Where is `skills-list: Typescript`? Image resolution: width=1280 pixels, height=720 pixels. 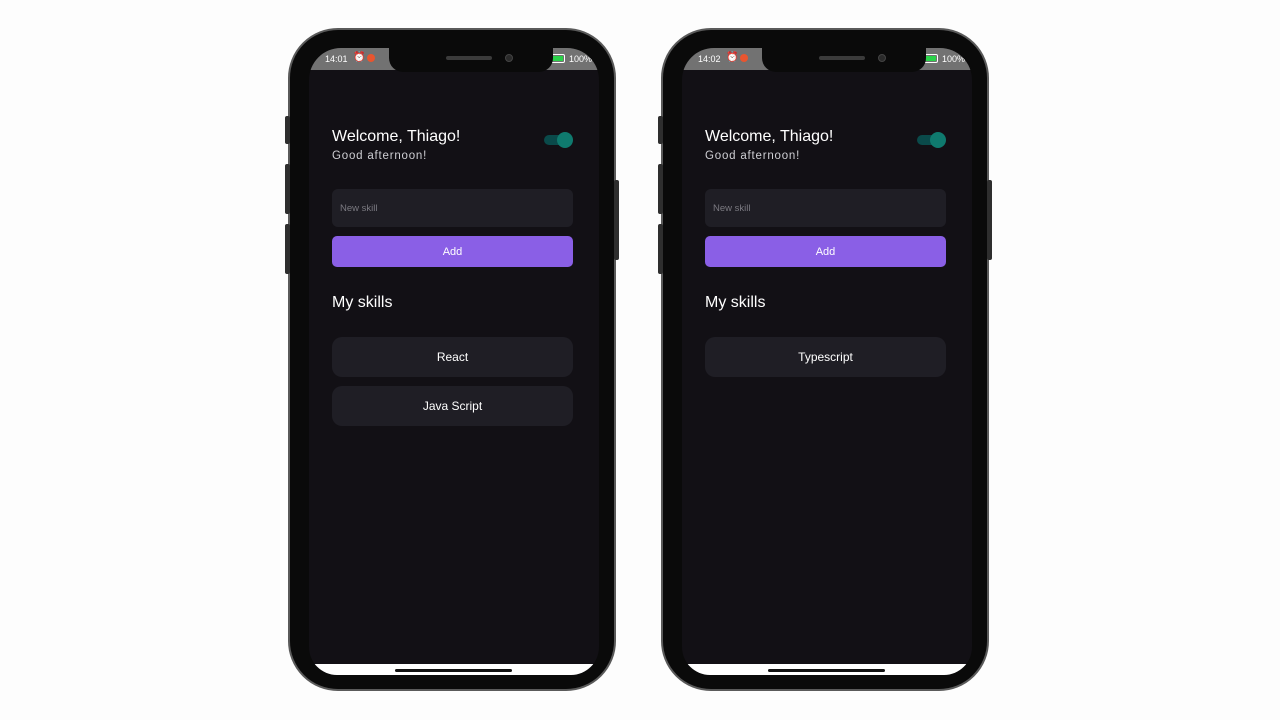
skills-list: Typescript is located at coordinates (825, 361).